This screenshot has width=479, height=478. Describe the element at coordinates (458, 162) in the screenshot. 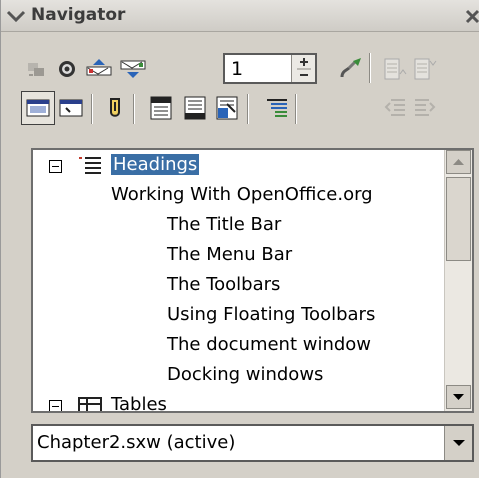

I see `scroll-up-icon` at that location.